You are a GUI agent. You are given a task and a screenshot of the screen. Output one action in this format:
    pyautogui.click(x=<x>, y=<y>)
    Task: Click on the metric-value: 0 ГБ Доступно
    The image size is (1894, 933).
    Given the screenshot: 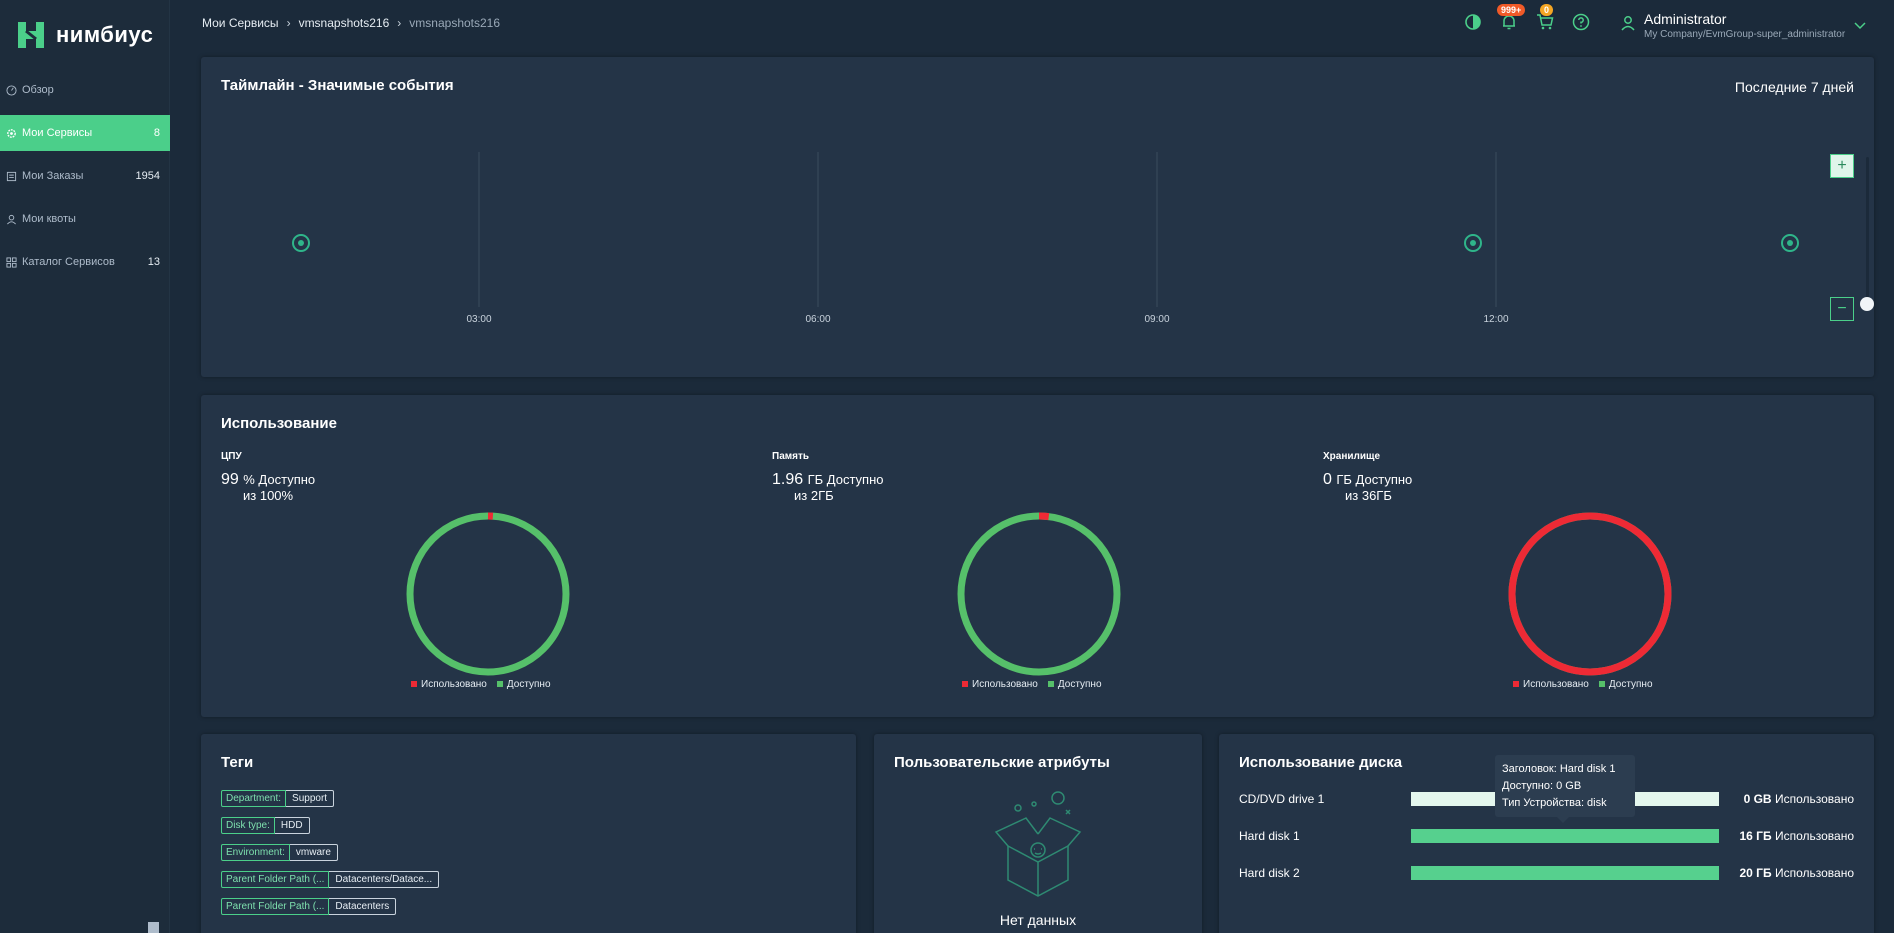 What is the action you would take?
    pyautogui.click(x=1367, y=480)
    